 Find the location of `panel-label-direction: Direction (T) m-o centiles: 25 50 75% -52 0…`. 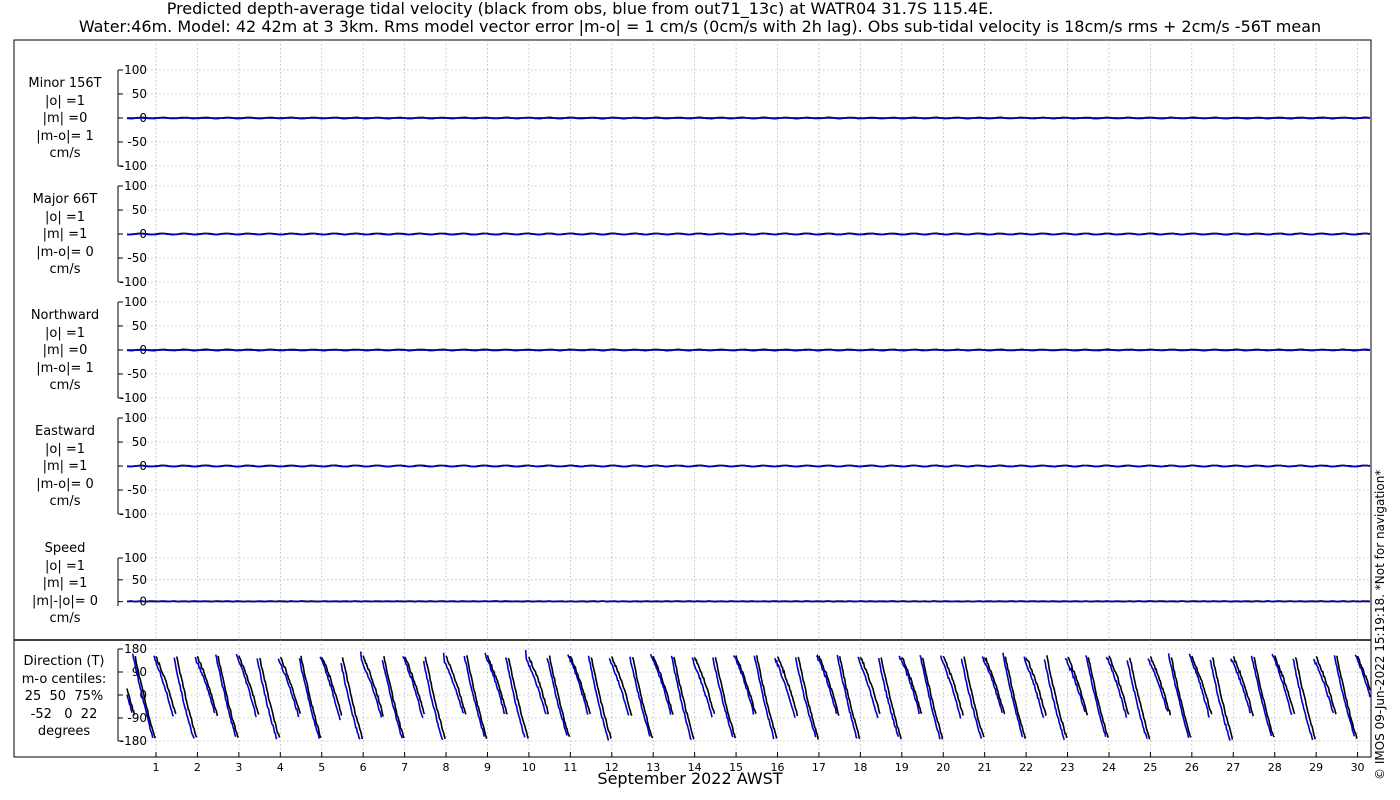

panel-label-direction: Direction (T) m-o centiles: 25 50 75% -52 0… is located at coordinates (64, 697).